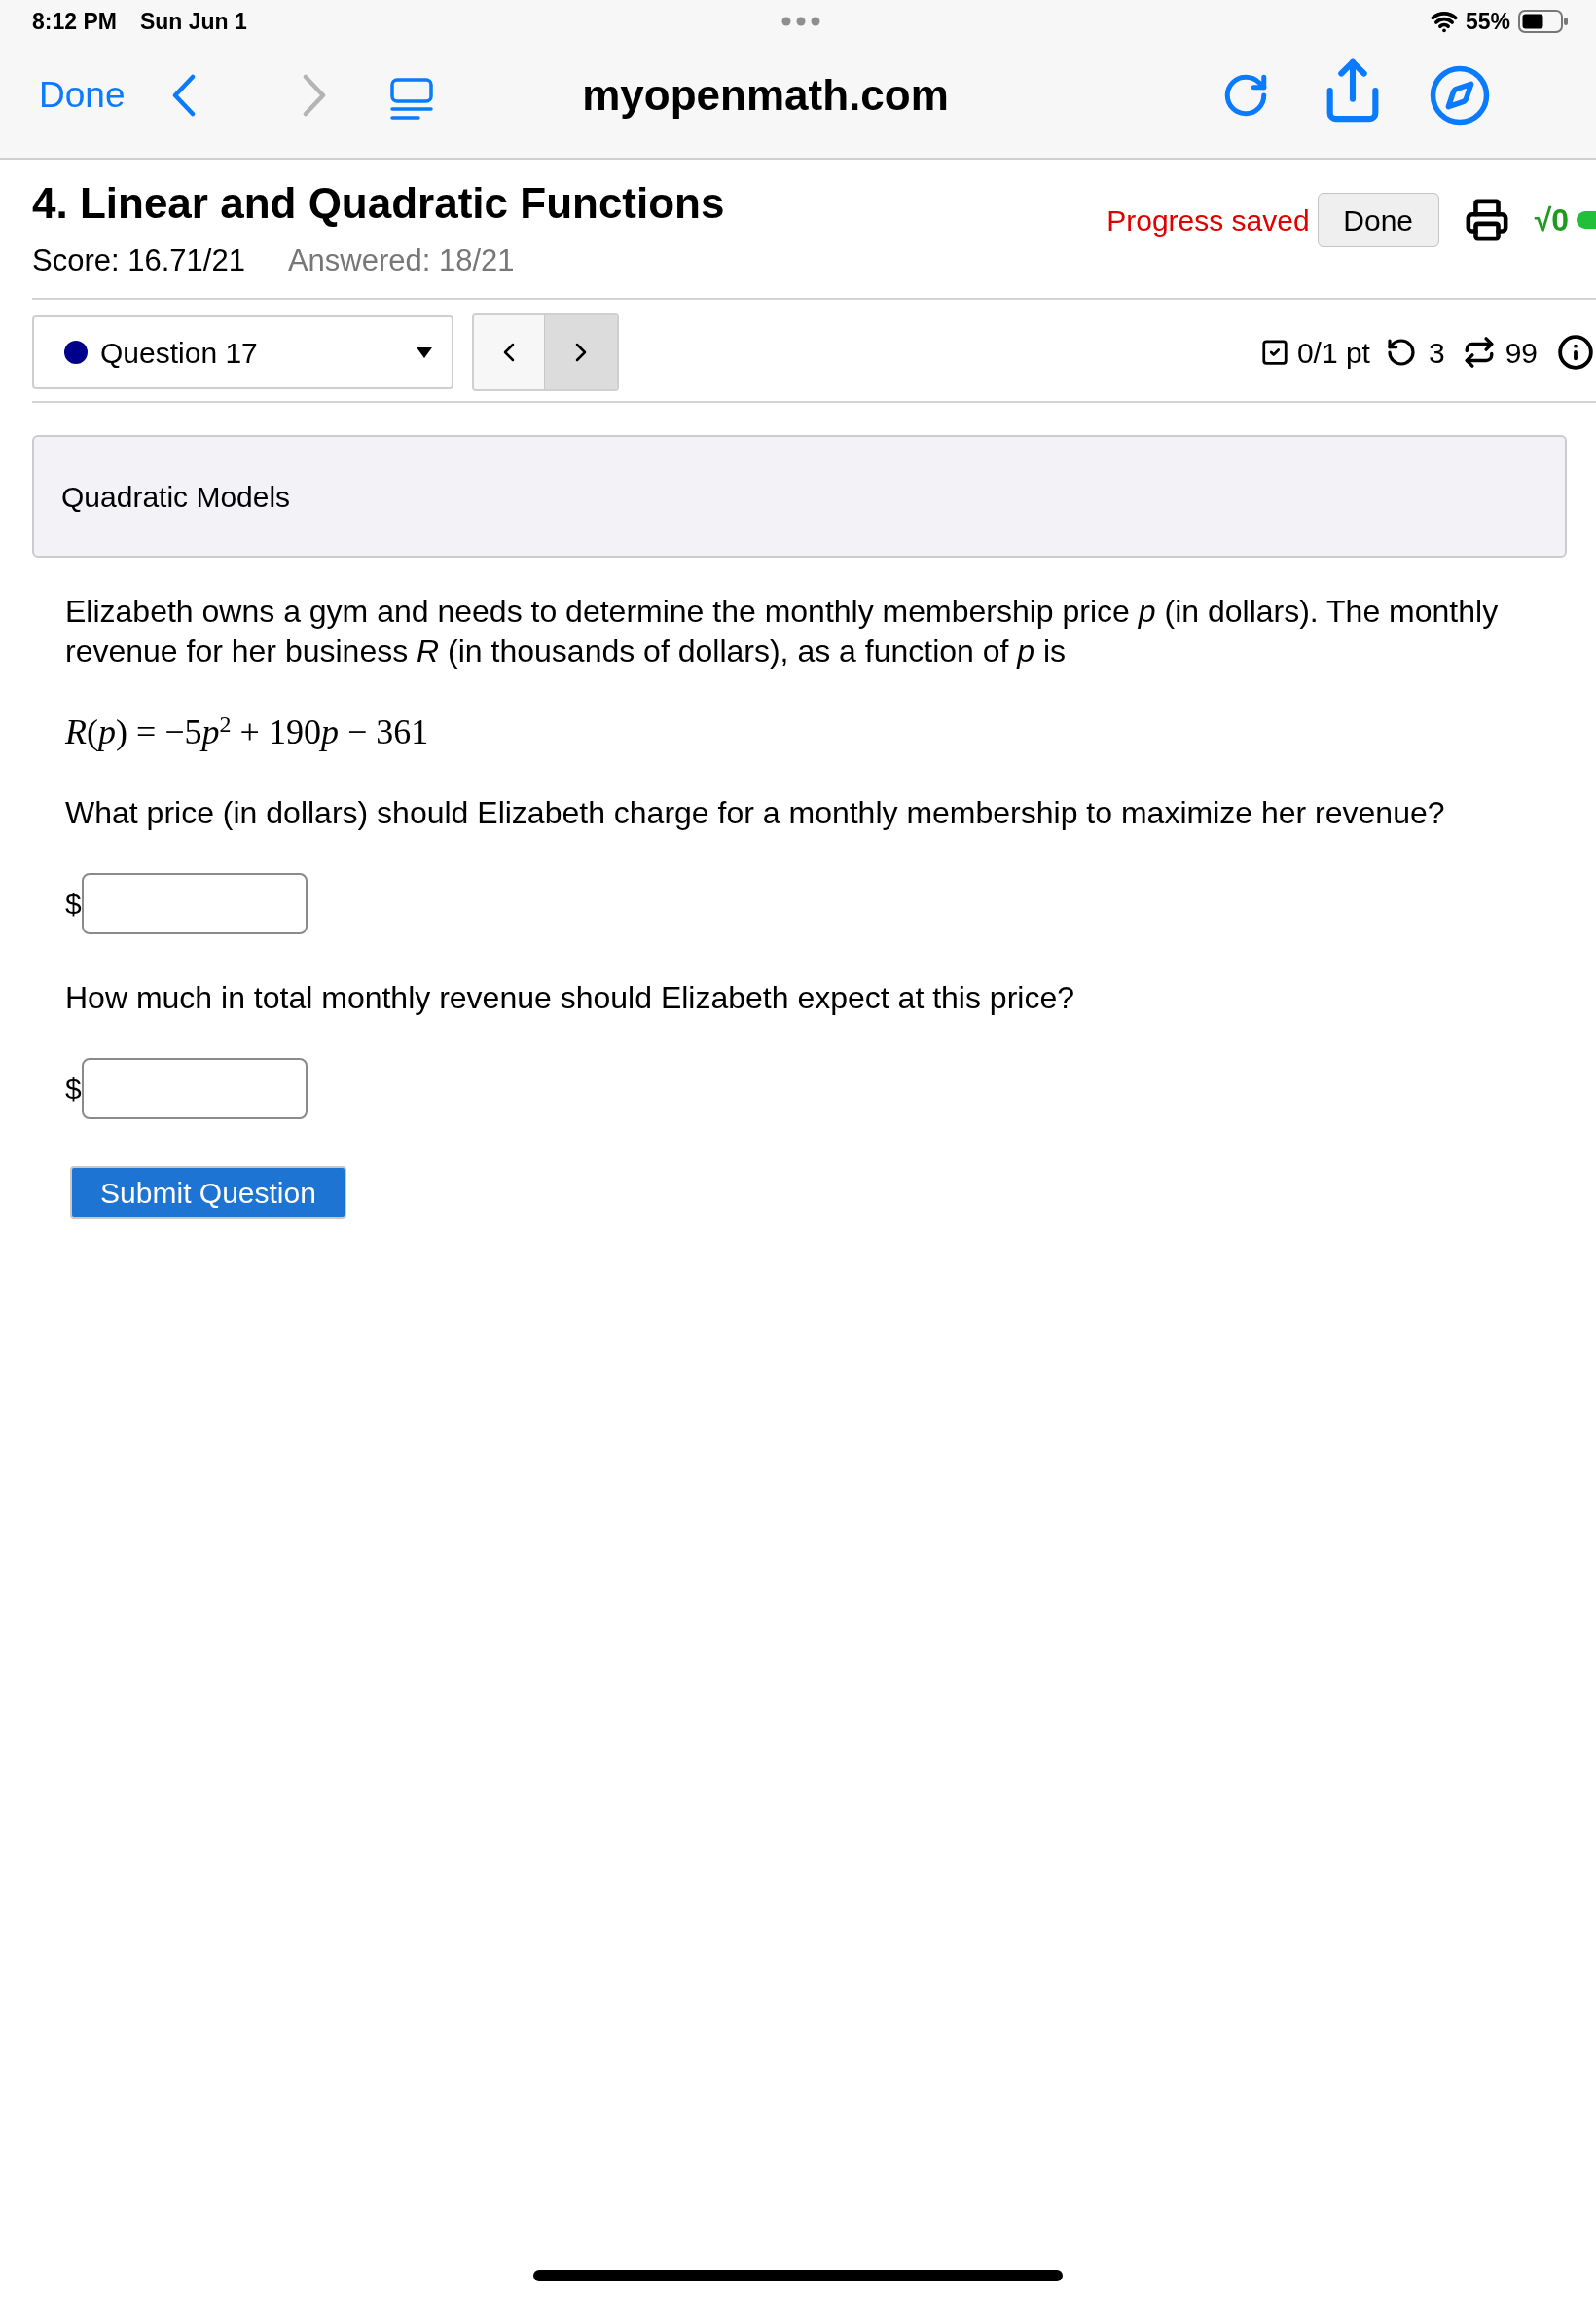 The width and height of the screenshot is (1596, 2297). I want to click on question-prompt: What price (in dollars) should Elizabeth charge for a monthly membership to maximize her revenue?, so click(755, 813).